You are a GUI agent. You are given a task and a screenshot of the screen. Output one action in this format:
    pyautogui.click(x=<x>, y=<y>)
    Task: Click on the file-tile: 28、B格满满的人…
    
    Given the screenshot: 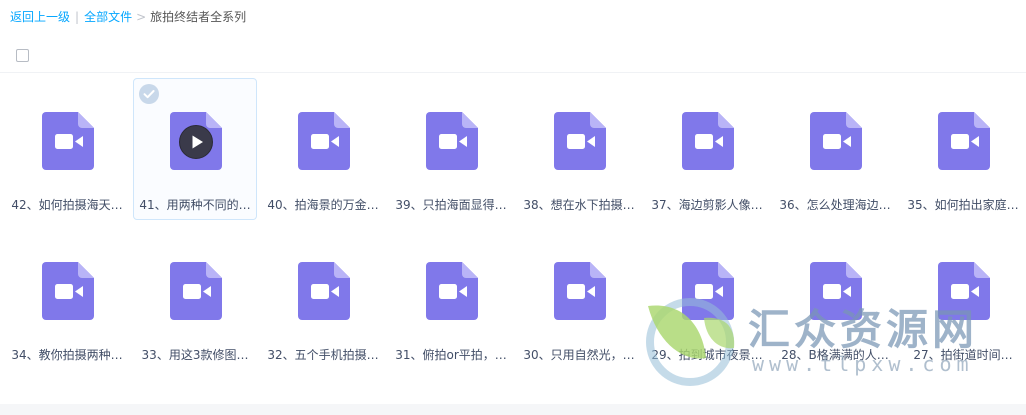 What is the action you would take?
    pyautogui.click(x=835, y=299)
    